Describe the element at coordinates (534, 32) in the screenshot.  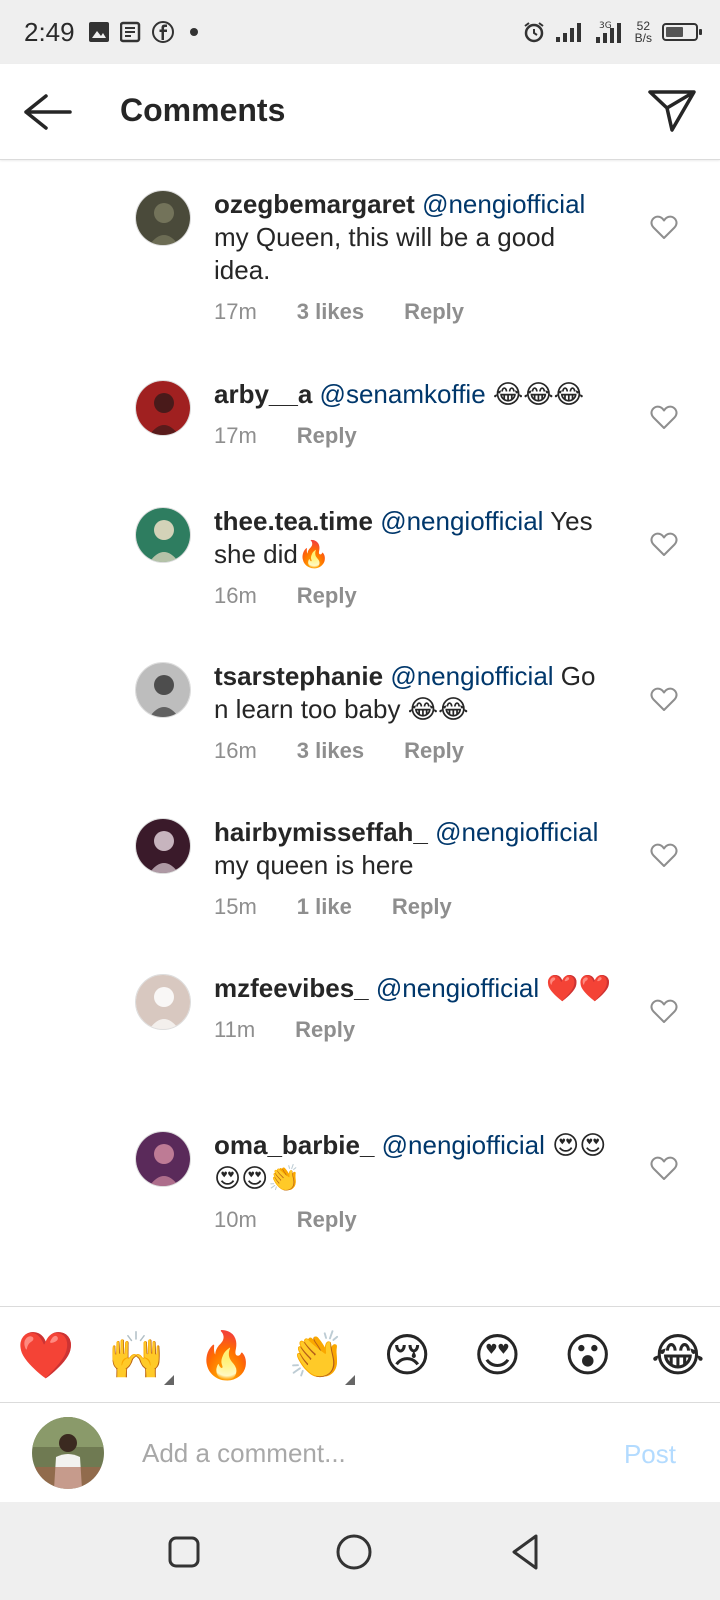
I see `alarm-icon` at that location.